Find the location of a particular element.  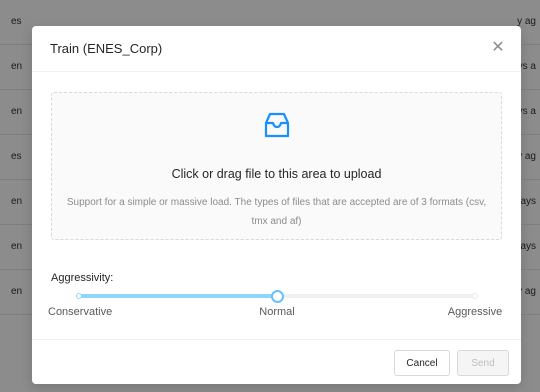

slider-dot-conservative is located at coordinates (79, 296).